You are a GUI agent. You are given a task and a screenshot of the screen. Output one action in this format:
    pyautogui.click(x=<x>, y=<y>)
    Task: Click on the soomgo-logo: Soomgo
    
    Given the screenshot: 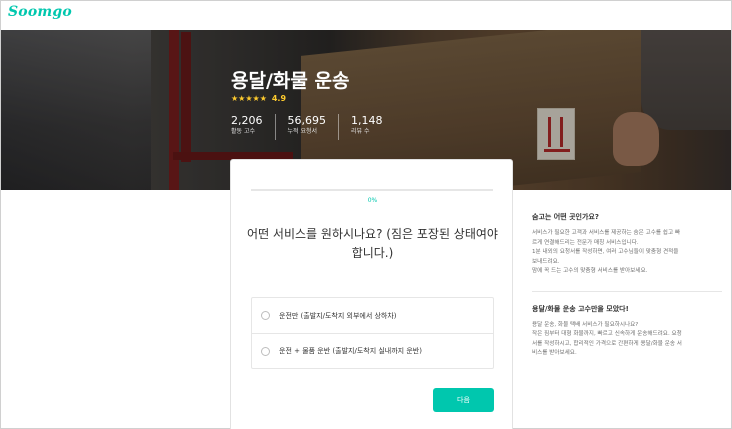 What is the action you would take?
    pyautogui.click(x=40, y=12)
    